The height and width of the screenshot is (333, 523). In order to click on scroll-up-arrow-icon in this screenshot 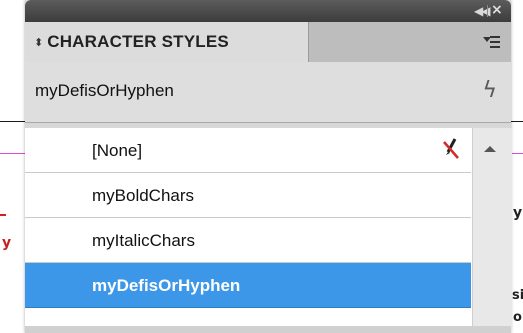, I will do `click(490, 149)`.